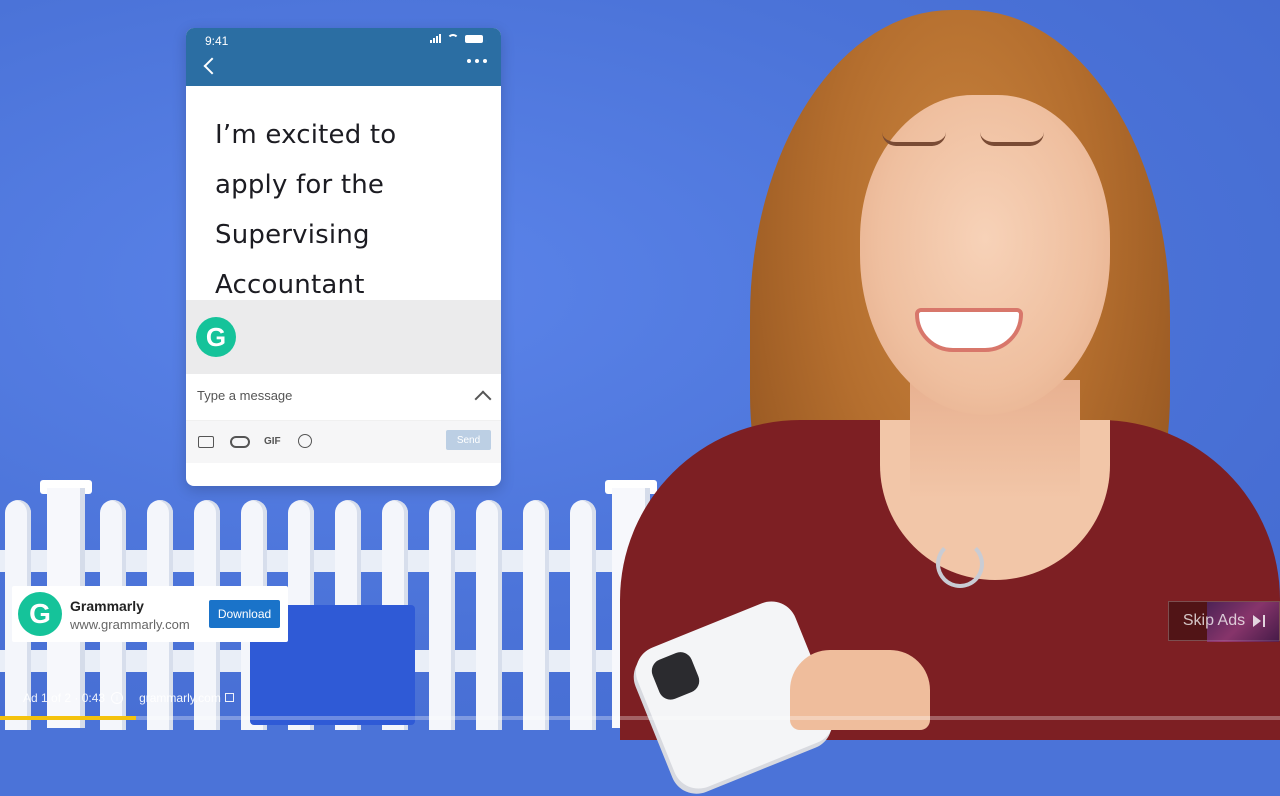  I want to click on signal-icon, so click(435, 38).